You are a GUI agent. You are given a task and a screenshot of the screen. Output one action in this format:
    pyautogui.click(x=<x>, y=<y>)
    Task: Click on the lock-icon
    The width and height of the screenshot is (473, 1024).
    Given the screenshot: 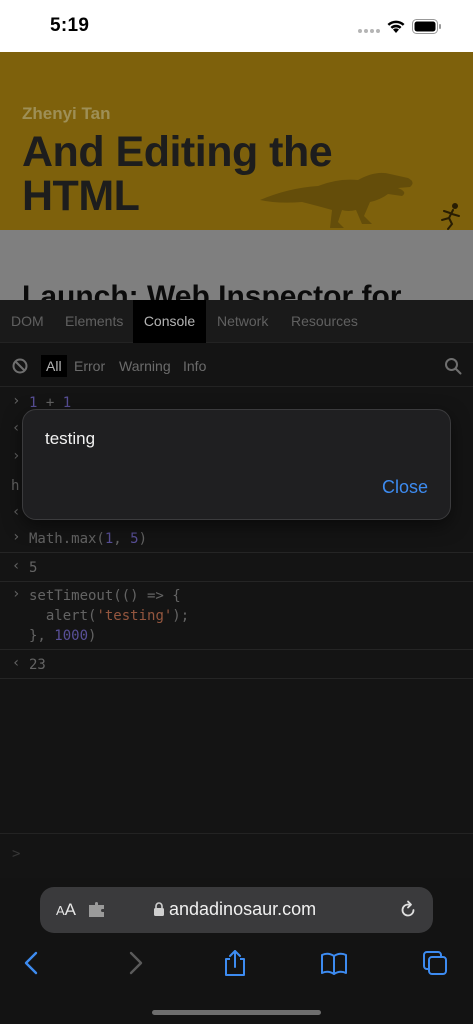 What is the action you would take?
    pyautogui.click(x=159, y=909)
    